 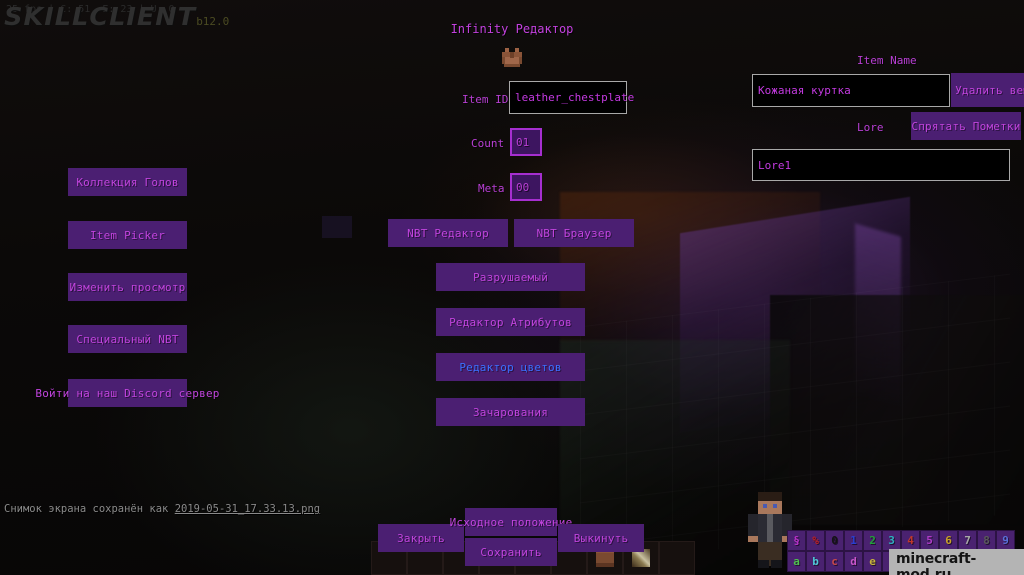 I want to click on enchantments-button: Зачарования, so click(x=510, y=412).